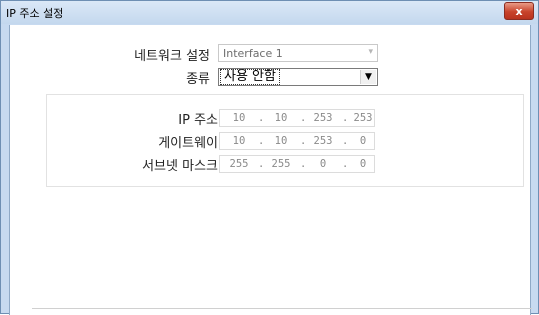 This screenshot has width=539, height=315. Describe the element at coordinates (35, 13) in the screenshot. I see `window-title: IP 주소 설정` at that location.